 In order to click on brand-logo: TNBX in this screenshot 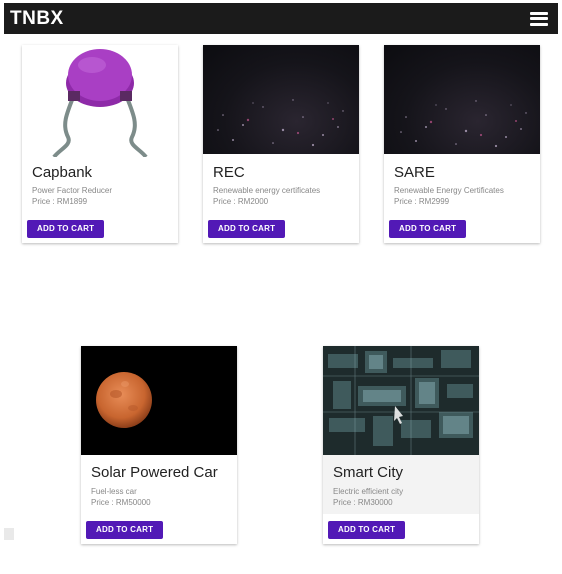, I will do `click(37, 19)`.